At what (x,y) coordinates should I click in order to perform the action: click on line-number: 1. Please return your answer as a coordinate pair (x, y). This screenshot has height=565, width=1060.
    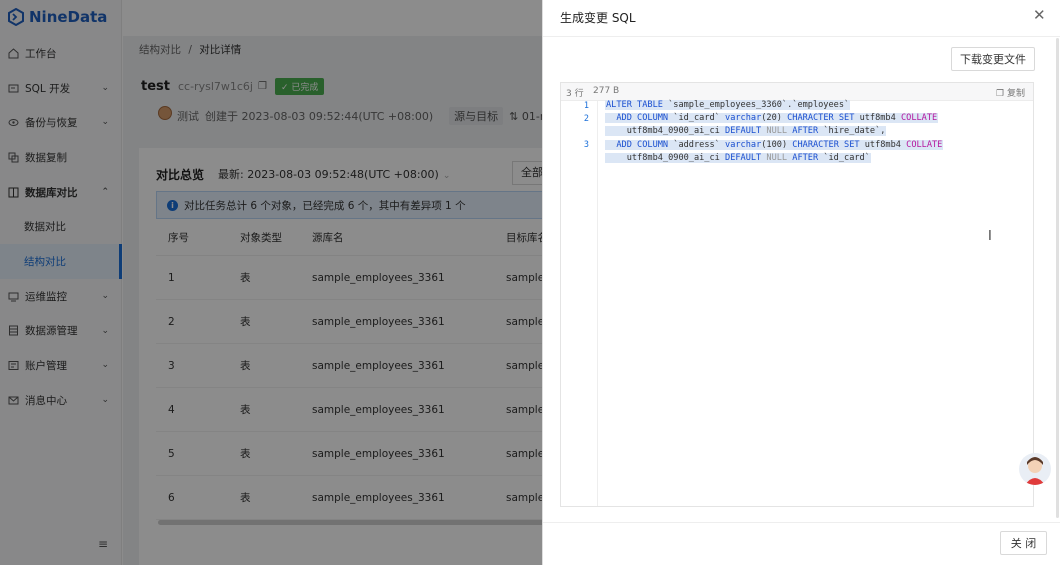
    Looking at the image, I should click on (586, 106).